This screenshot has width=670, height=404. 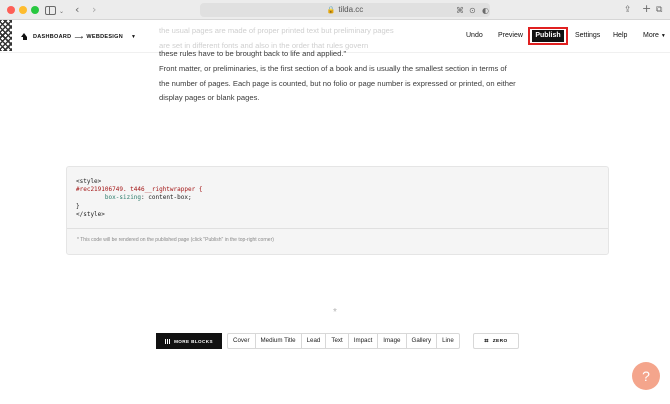 I want to click on share-icon: ⇪, so click(x=628, y=10).